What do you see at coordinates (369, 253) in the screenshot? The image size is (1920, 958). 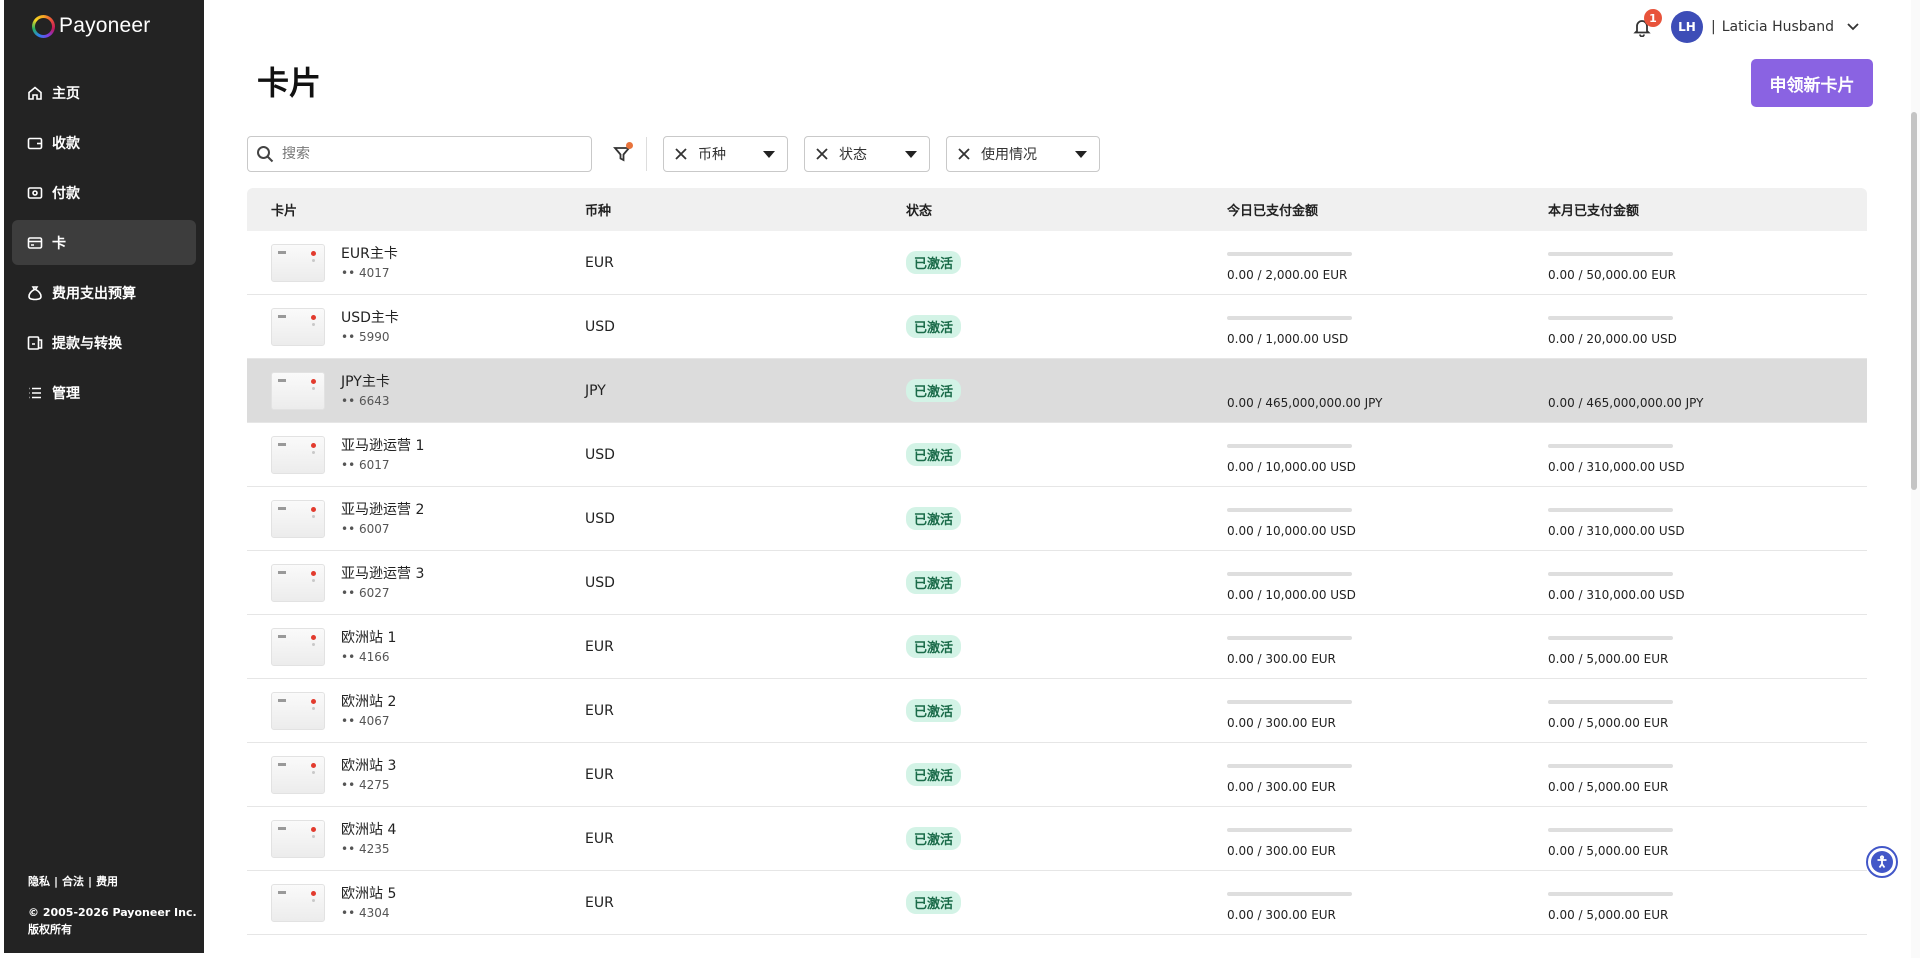 I see `card-name: EUR主卡` at bounding box center [369, 253].